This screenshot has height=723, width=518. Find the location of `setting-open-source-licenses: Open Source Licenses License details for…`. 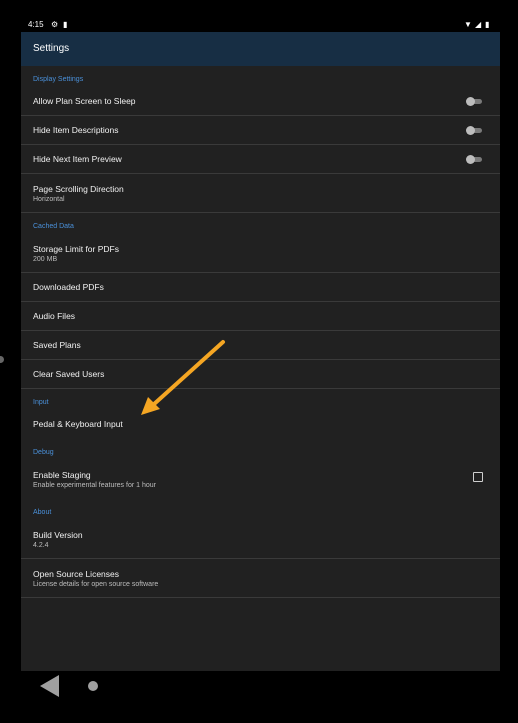

setting-open-source-licenses: Open Source Licenses License details for… is located at coordinates (260, 578).